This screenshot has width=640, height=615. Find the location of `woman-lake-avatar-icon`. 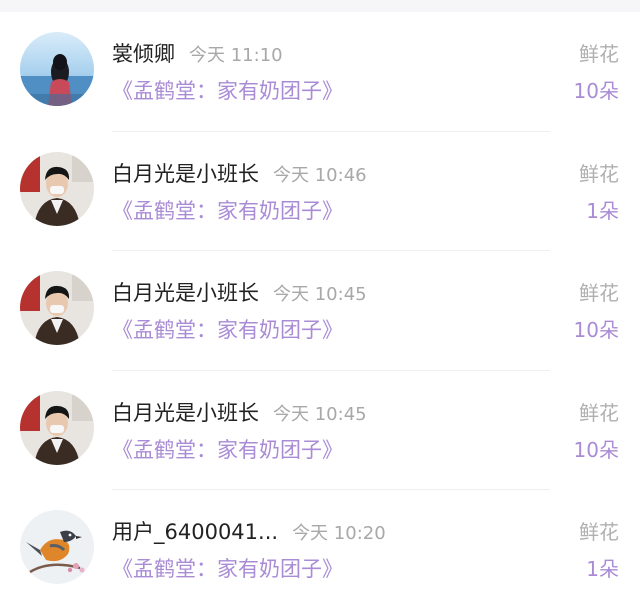

woman-lake-avatar-icon is located at coordinates (57, 69).